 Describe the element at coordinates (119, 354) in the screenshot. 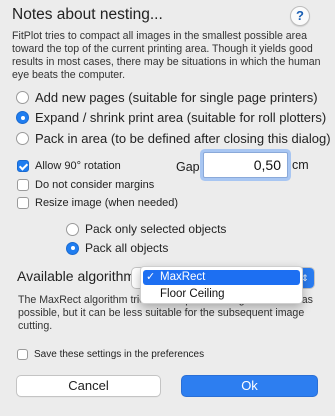

I see `checkbox-label: Save these settings in the preferences` at that location.